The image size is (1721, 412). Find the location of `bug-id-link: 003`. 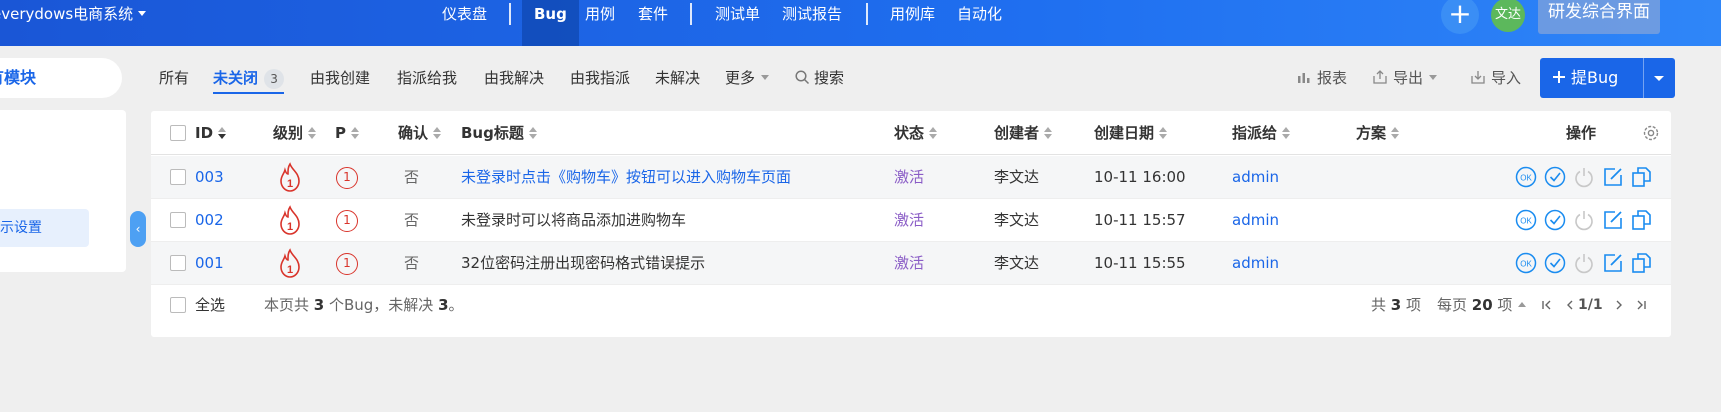

bug-id-link: 003 is located at coordinates (209, 177).